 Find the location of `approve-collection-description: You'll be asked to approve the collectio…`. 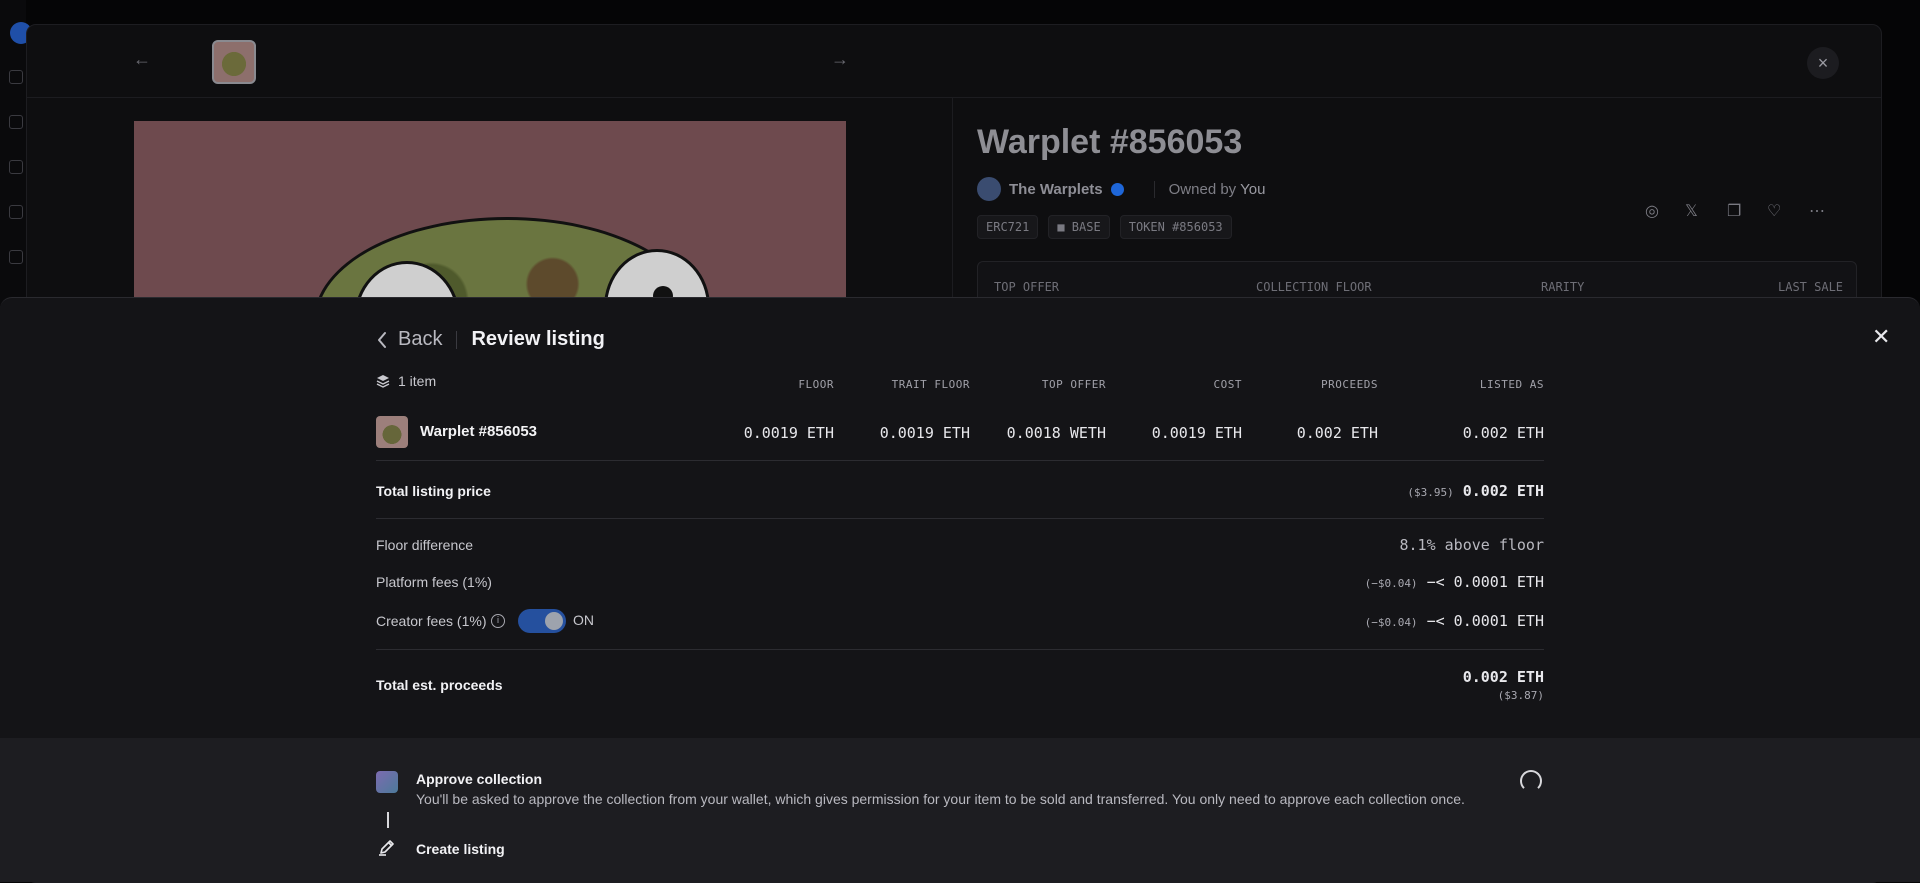

approve-collection-description: You'll be asked to approve the collectio… is located at coordinates (940, 799).